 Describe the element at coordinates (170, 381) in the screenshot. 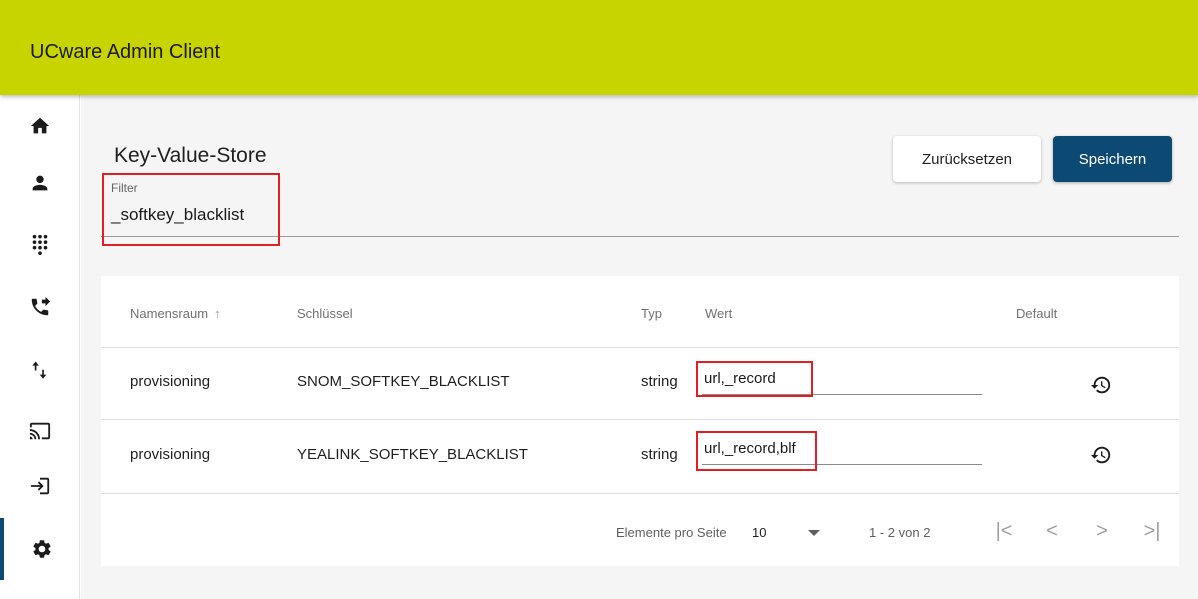

I see `row-1-namespace: provisioning` at that location.